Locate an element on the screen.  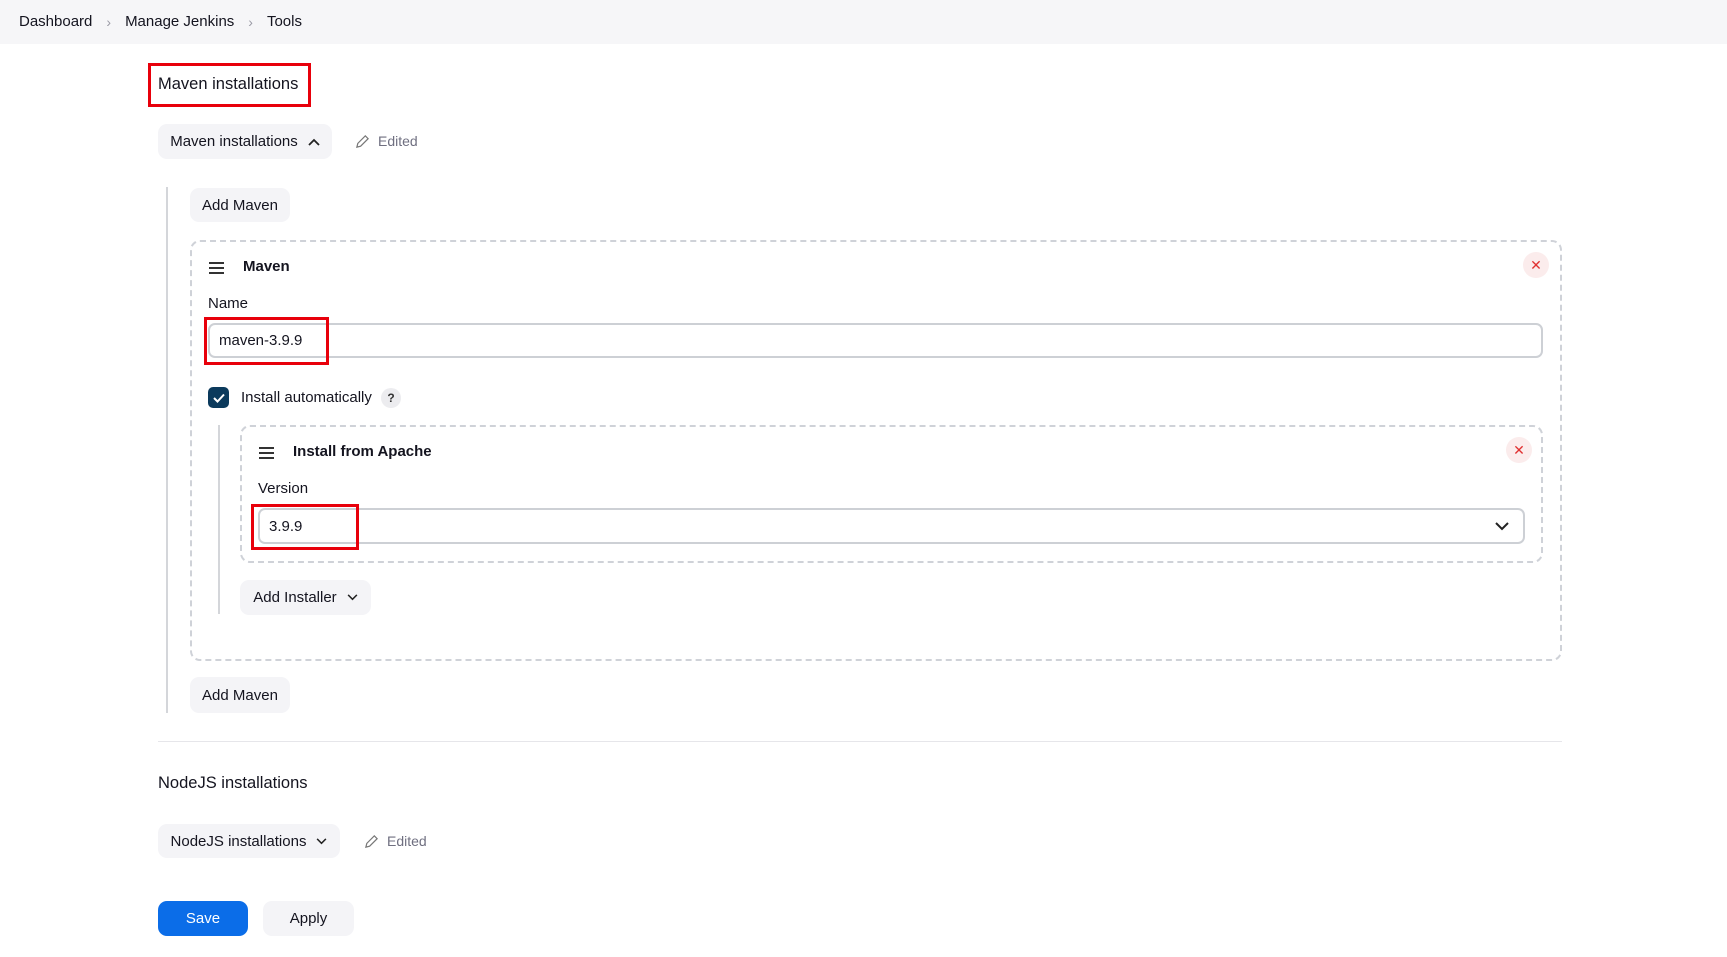
toggle-label: NodeJS installations is located at coordinates (238, 841).